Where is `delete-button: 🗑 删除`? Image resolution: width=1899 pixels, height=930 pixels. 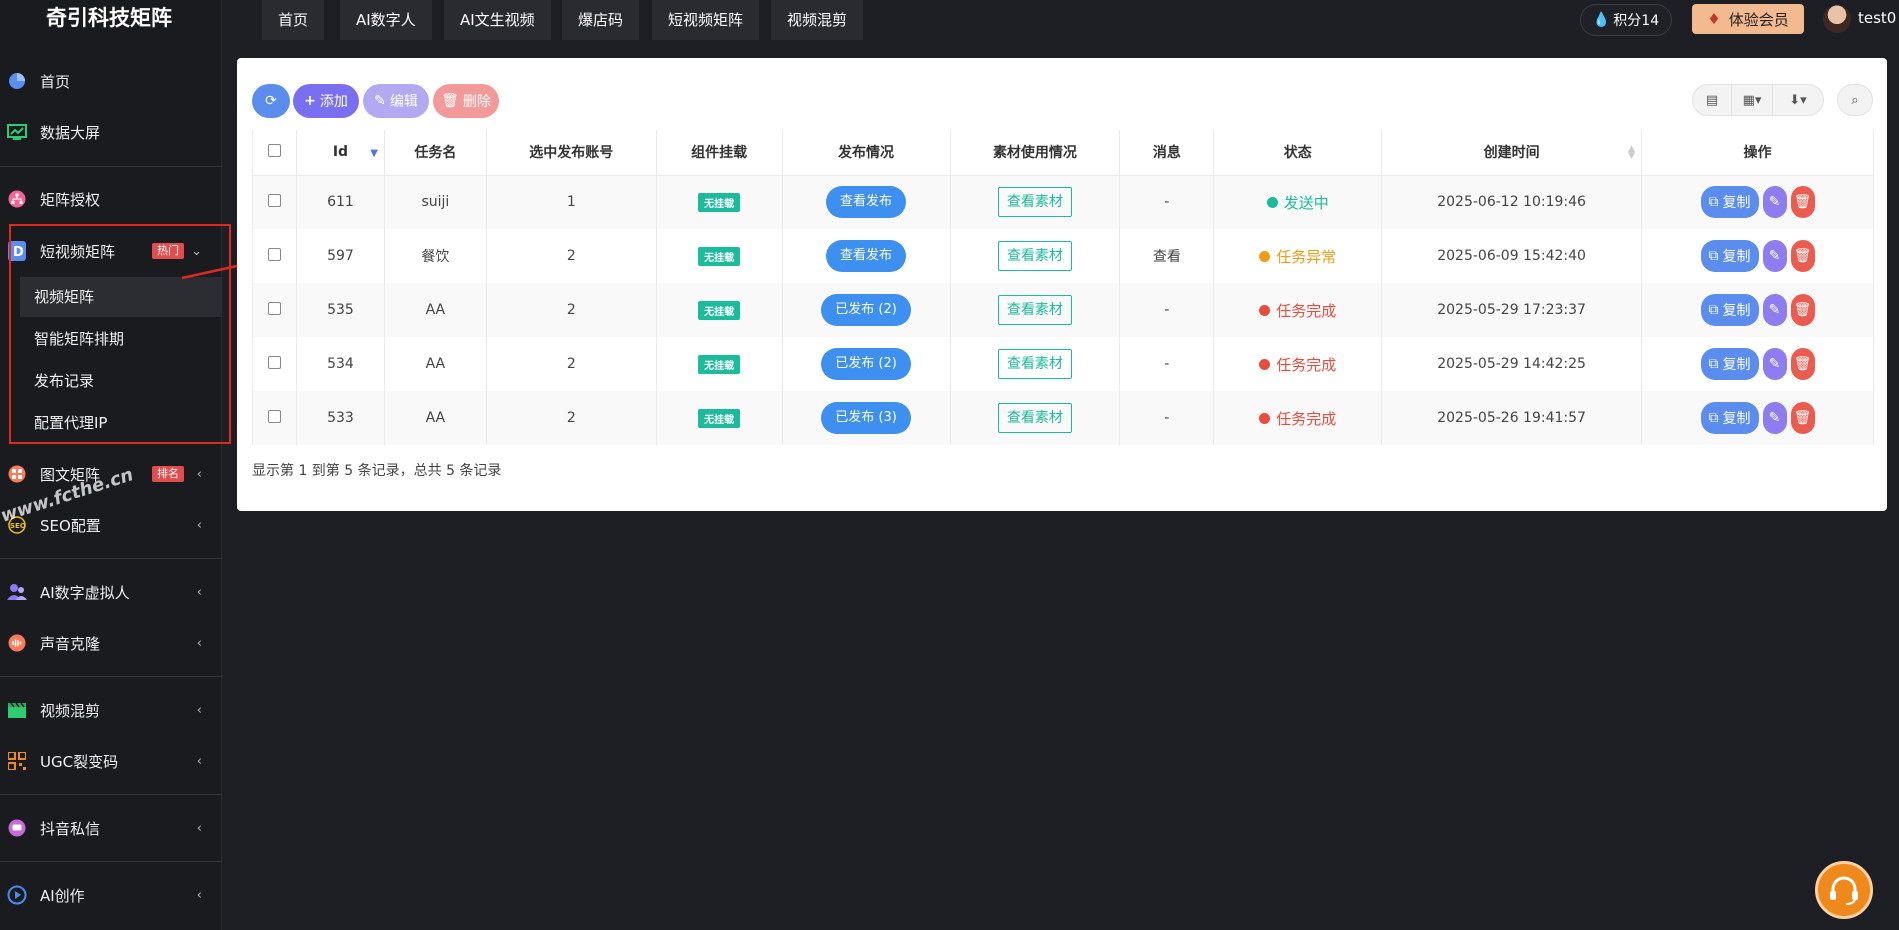
delete-button: 🗑 删除 is located at coordinates (466, 101).